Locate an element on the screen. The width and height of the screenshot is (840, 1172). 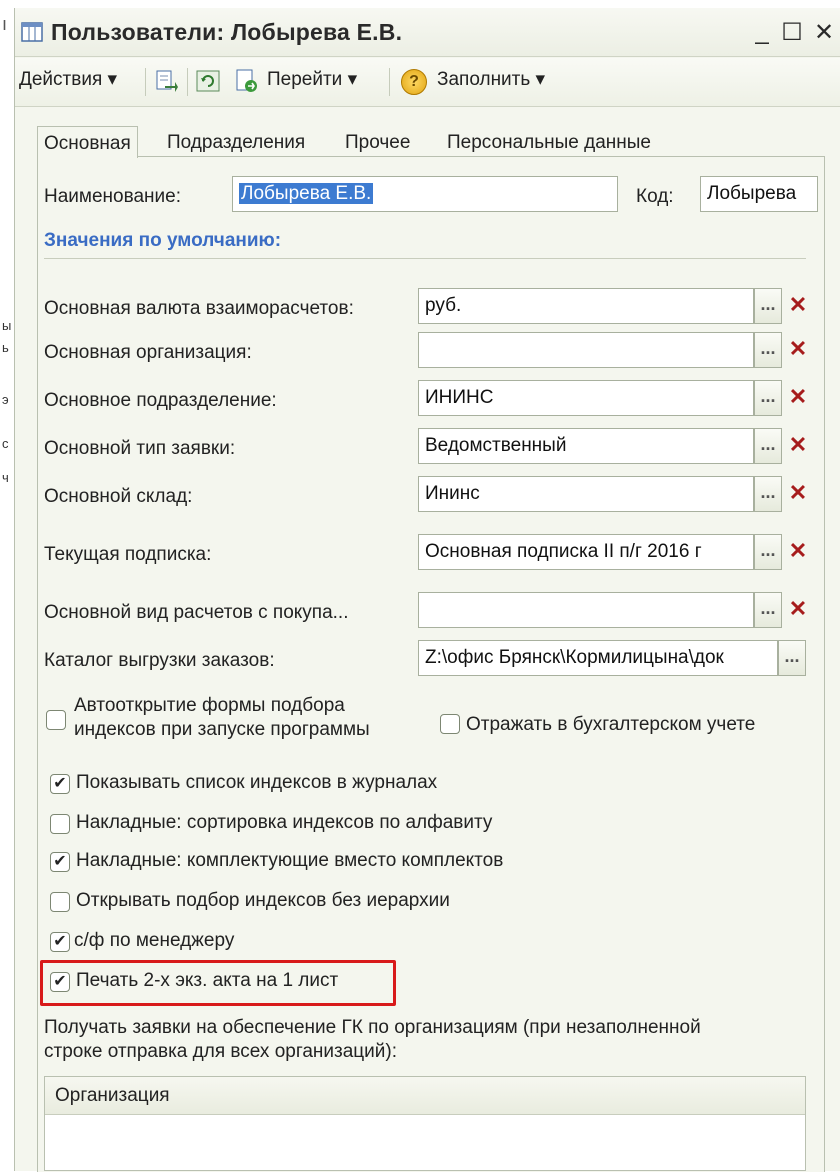
code-label: Код: is located at coordinates (655, 196).